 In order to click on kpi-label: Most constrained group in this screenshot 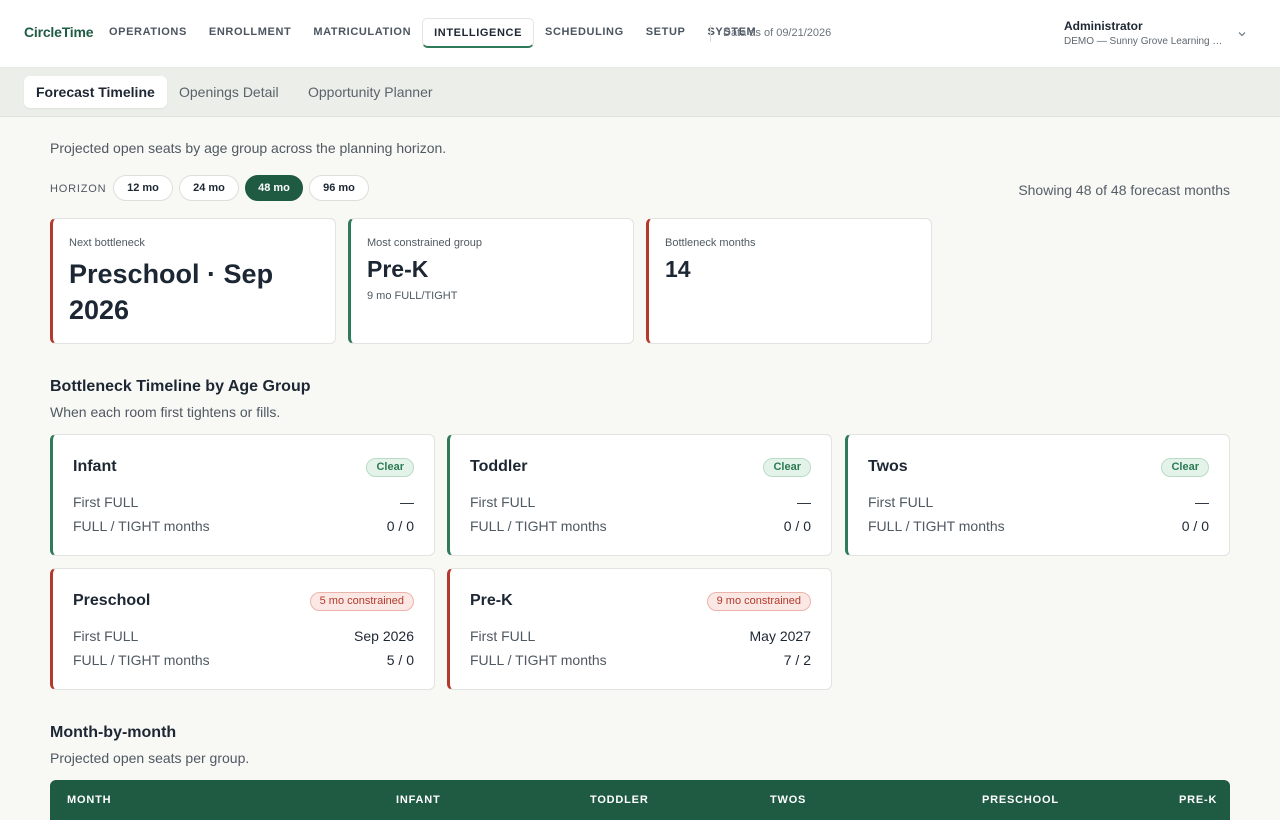, I will do `click(424, 243)`.